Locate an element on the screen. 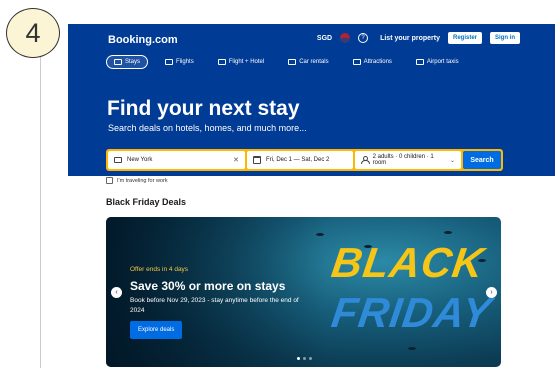  offer-countdown: Offer ends in 4 days is located at coordinates (159, 269).